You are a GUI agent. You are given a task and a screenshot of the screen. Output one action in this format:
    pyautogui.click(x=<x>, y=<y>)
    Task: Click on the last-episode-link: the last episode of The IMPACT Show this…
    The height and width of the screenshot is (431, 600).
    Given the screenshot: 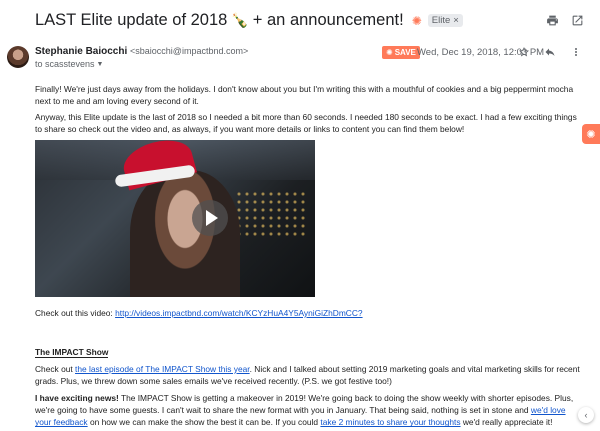 What is the action you would take?
    pyautogui.click(x=162, y=369)
    